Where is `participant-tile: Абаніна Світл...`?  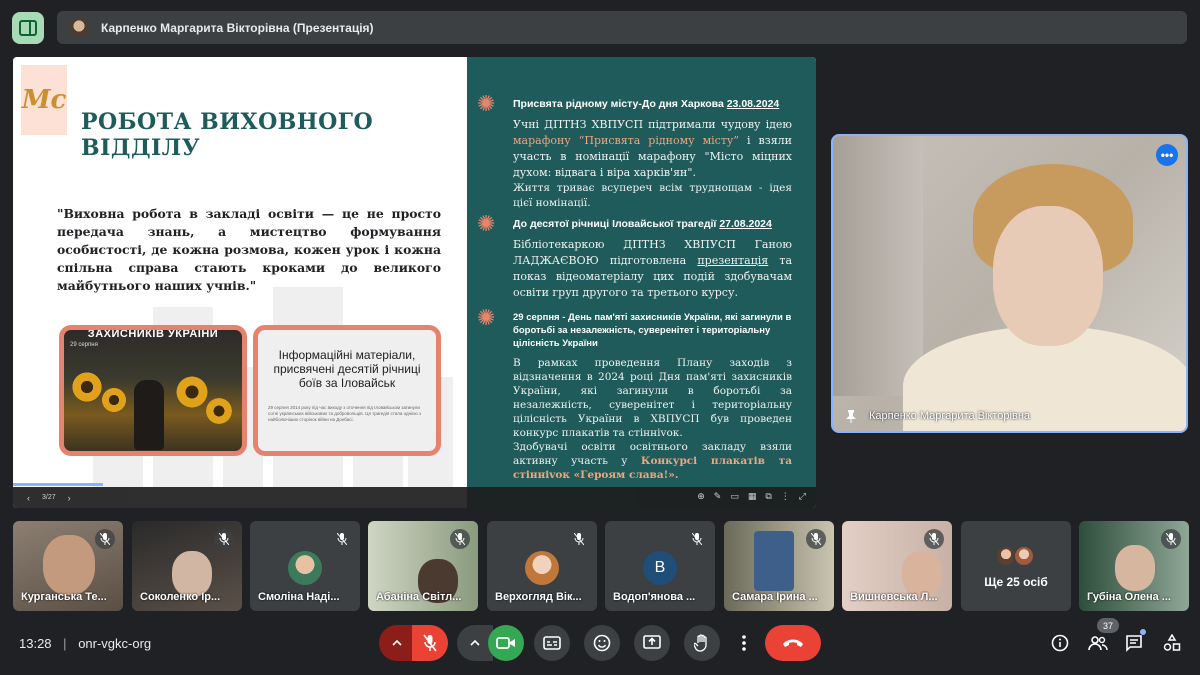 participant-tile: Абаніна Світл... is located at coordinates (423, 566).